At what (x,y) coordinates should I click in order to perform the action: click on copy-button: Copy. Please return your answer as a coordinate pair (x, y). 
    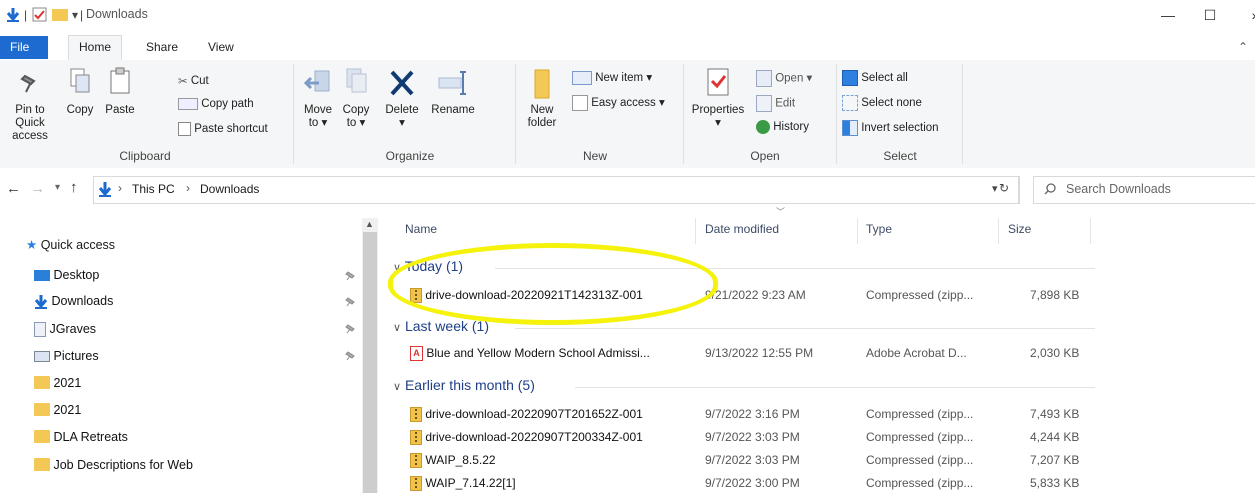
    Looking at the image, I should click on (80, 91).